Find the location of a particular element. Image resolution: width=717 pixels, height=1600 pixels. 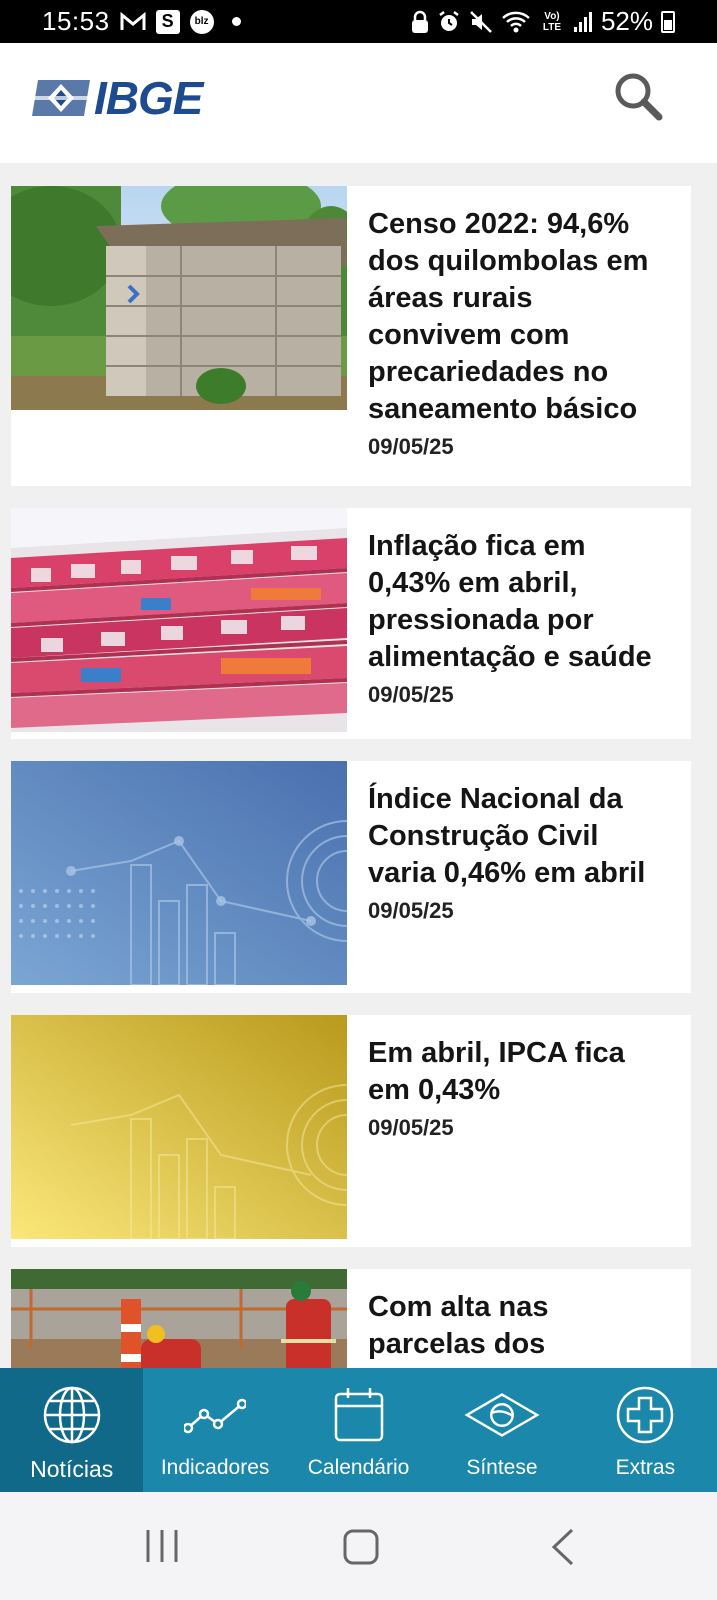

dot-icon is located at coordinates (236, 21).